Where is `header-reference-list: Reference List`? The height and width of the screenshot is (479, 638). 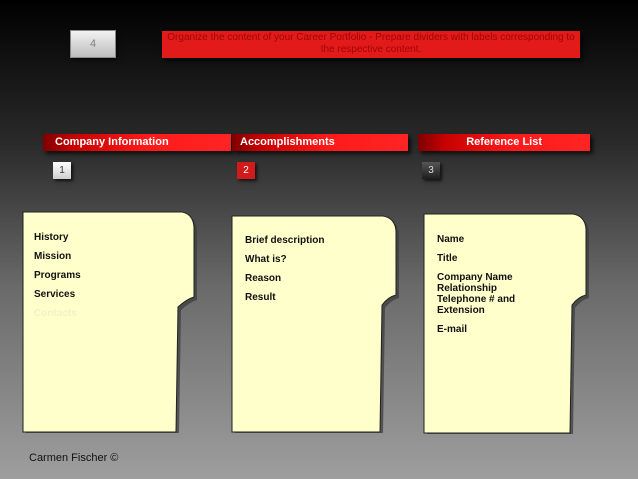
header-reference-list: Reference List is located at coordinates (504, 142).